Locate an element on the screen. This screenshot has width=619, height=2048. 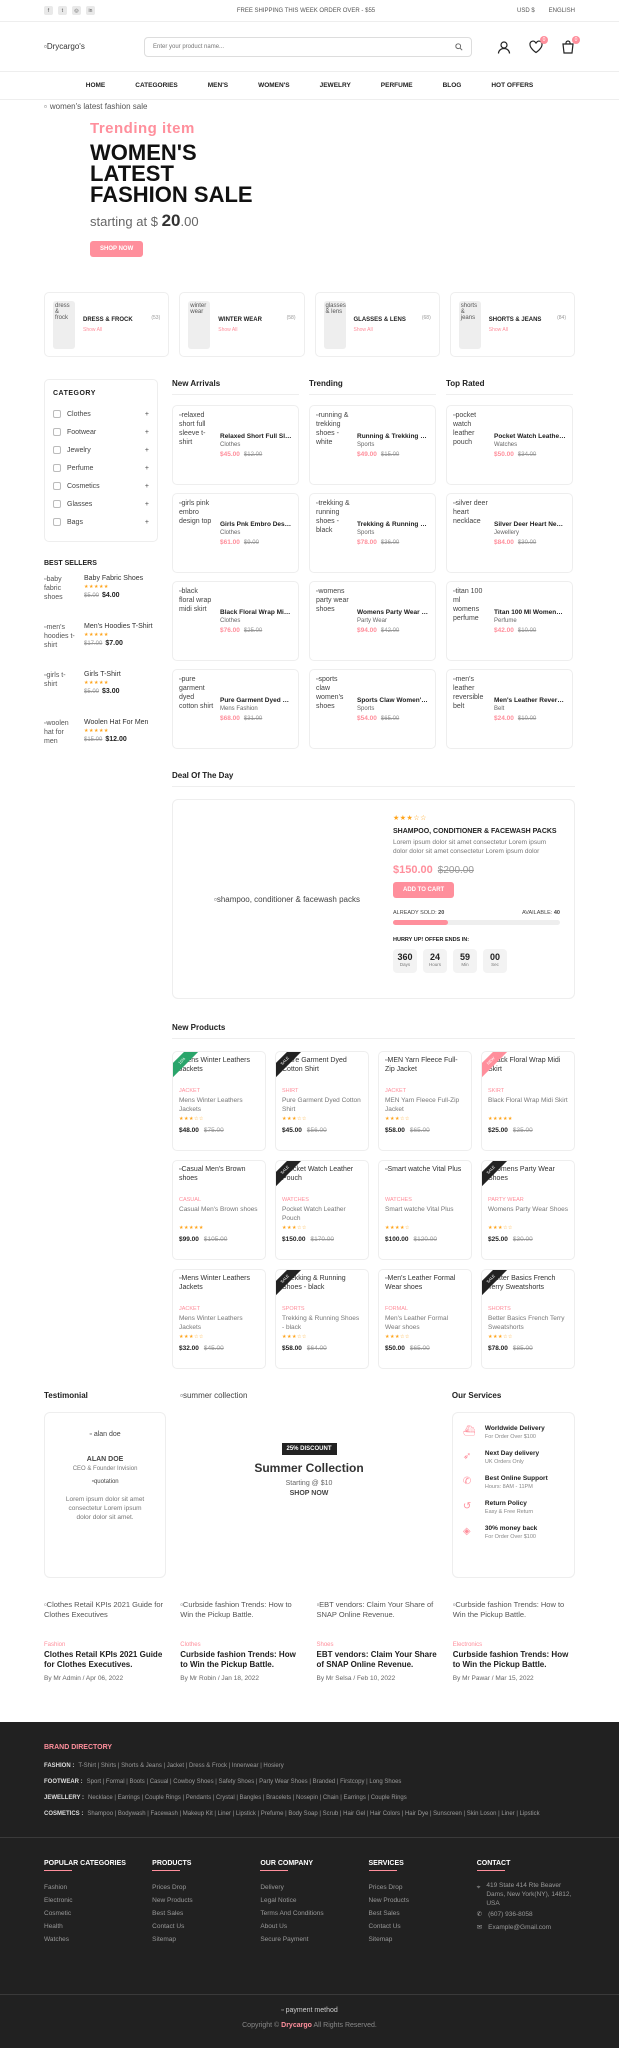
contact-phone: ✆ (607) 936-8058 is located at coordinates (526, 1914).